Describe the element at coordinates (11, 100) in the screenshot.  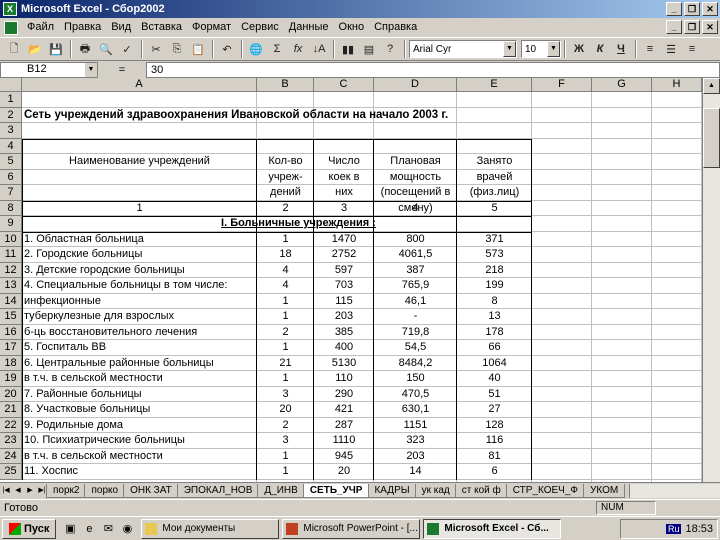
I see `row-header-1: 1` at that location.